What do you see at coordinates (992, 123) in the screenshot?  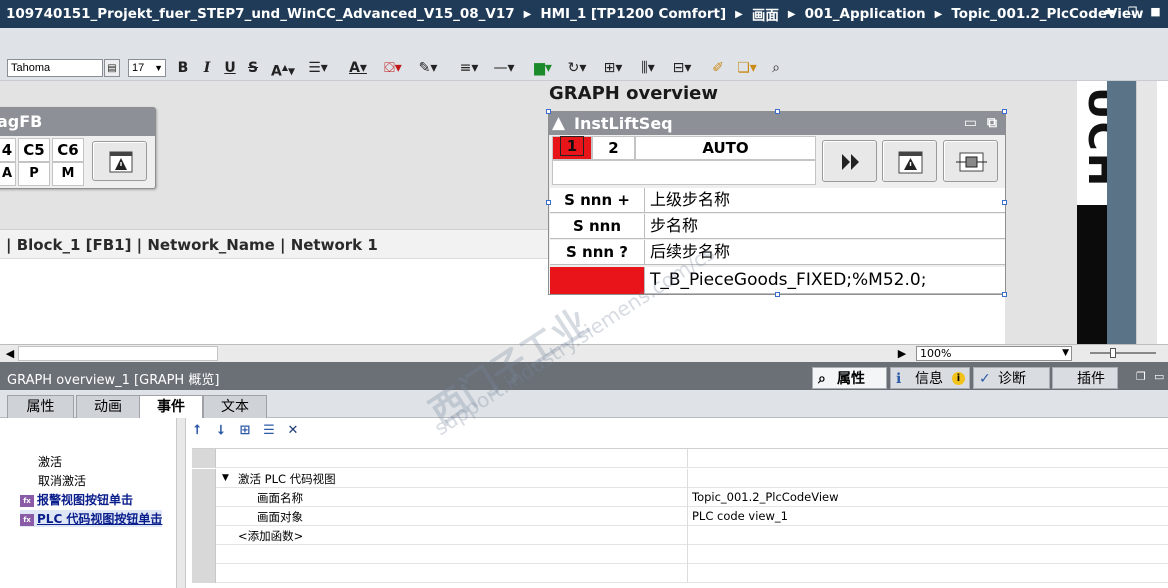 I see `tree-icon: ⧉` at bounding box center [992, 123].